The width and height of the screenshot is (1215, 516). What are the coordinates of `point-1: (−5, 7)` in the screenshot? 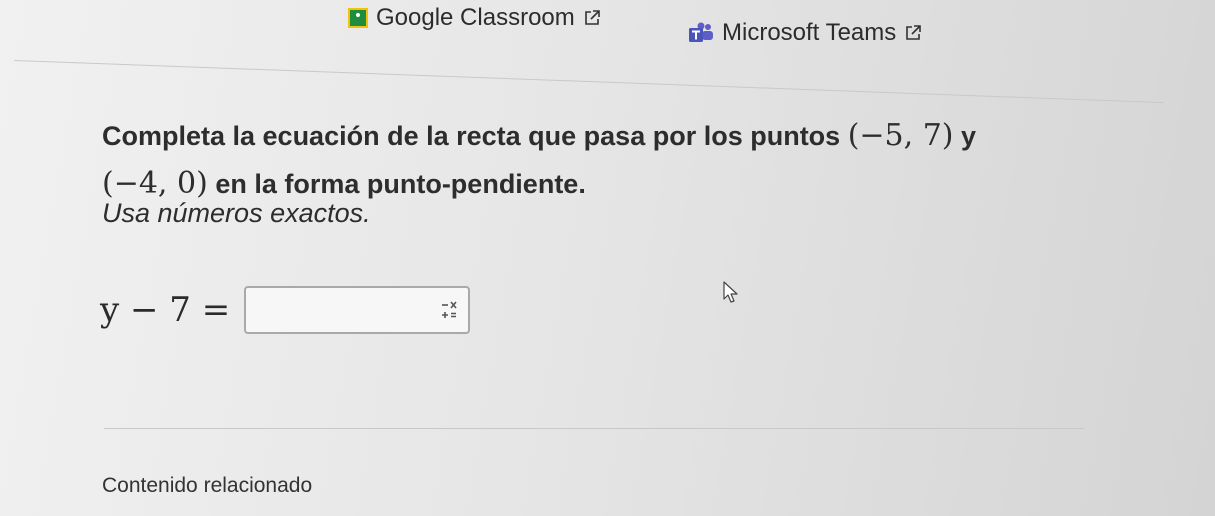 It's located at (900, 135).